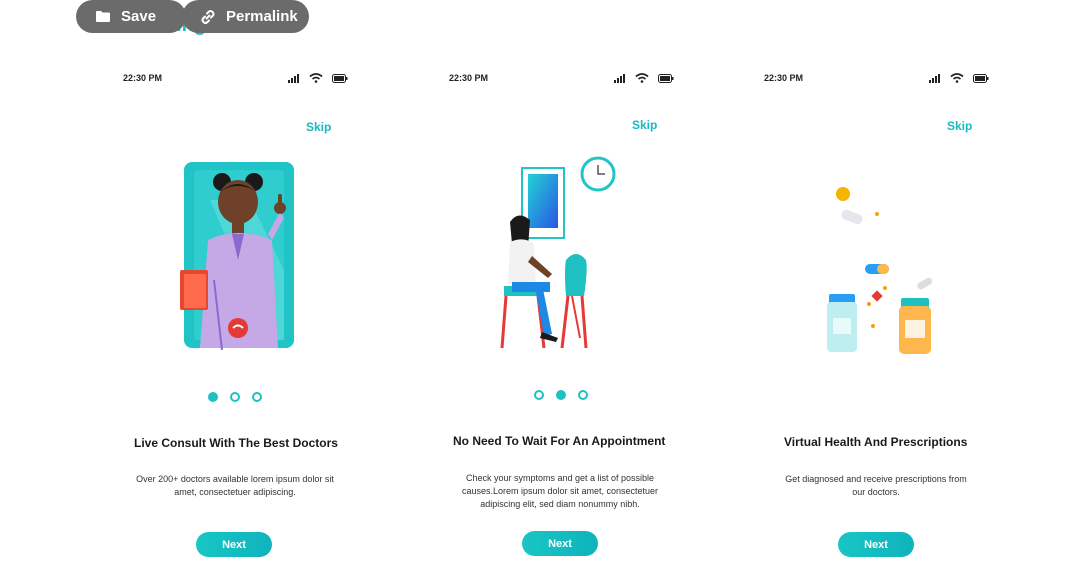 This screenshot has width=1068, height=576. What do you see at coordinates (262, 16) in the screenshot?
I see `permalink-label: Permalink` at bounding box center [262, 16].